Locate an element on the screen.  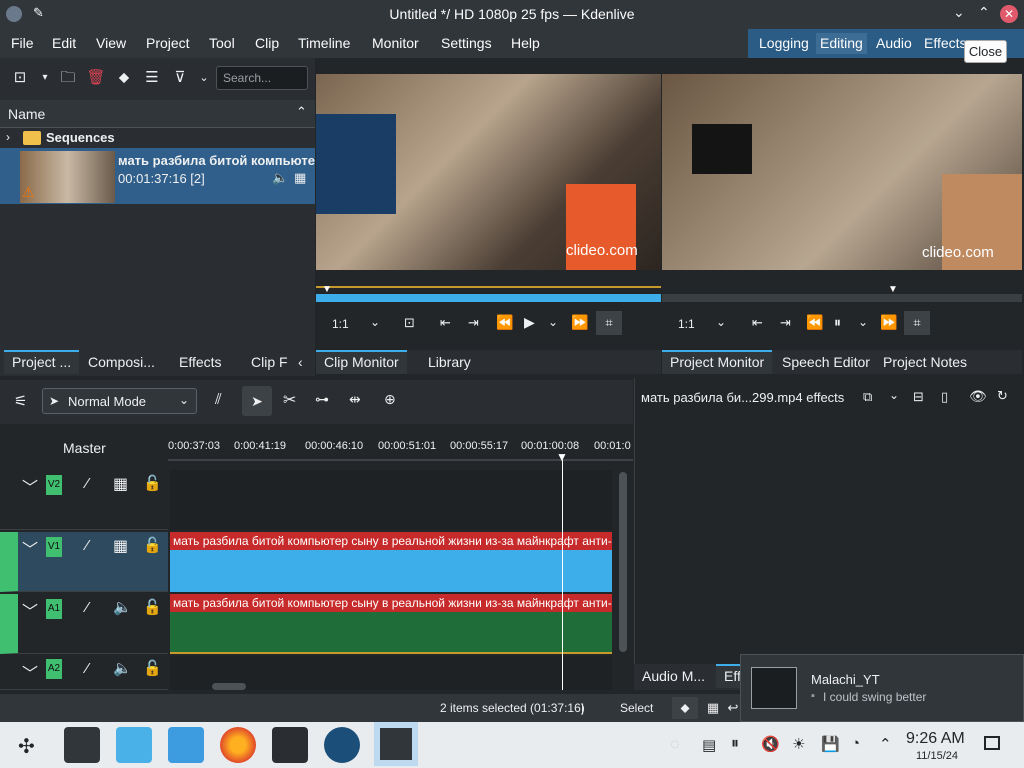
lock-v2-icon: 🔓 is located at coordinates (152, 483).